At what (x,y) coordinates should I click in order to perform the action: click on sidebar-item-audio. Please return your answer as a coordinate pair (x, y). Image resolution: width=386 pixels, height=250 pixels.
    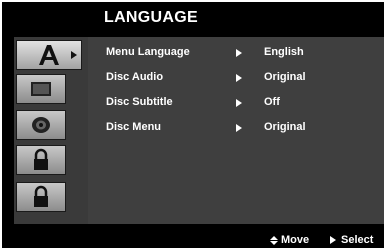
    Looking at the image, I should click on (41, 125).